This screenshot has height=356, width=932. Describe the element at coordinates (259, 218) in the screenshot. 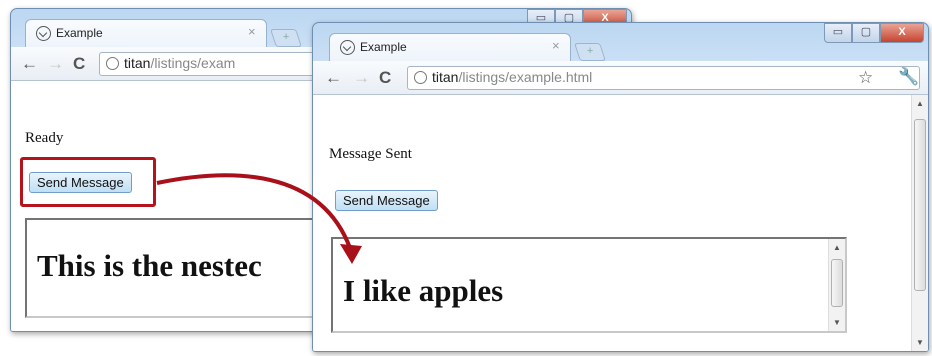

I see `callout-arrow` at that location.